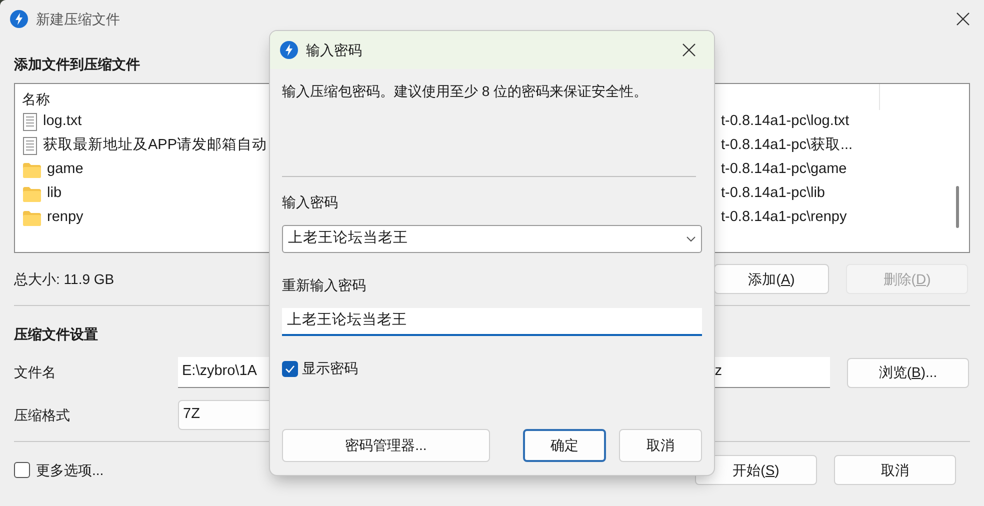 This screenshot has height=506, width=984. What do you see at coordinates (42, 415) in the screenshot?
I see `field-label: 压缩格式` at bounding box center [42, 415].